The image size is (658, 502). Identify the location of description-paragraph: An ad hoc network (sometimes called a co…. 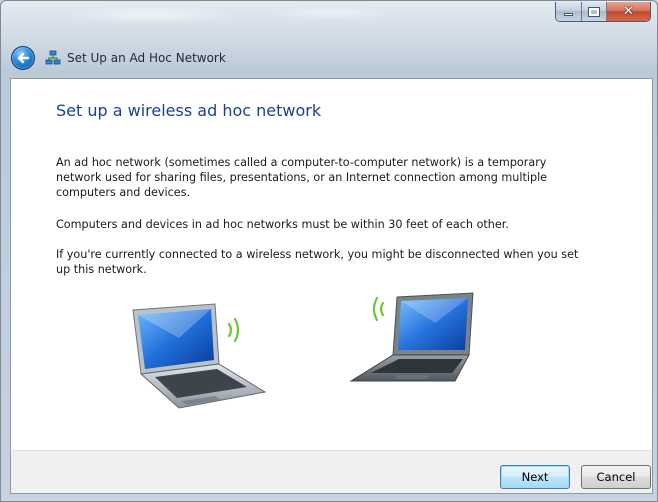
(302, 177).